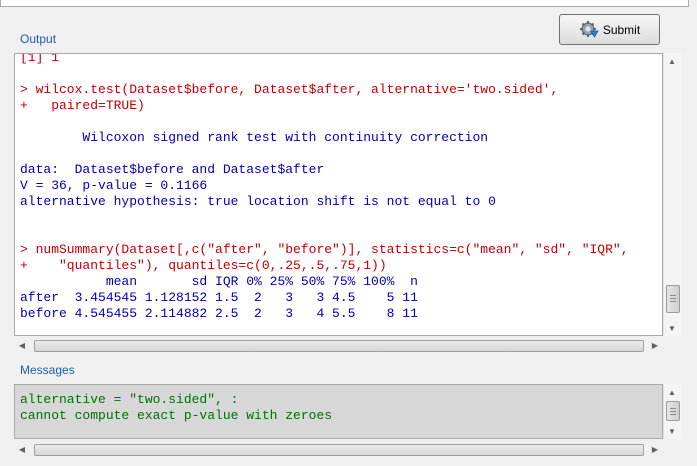 This screenshot has height=466, width=697. What do you see at coordinates (82, 105) in the screenshot?
I see `output-line: + paired=TRUE)` at bounding box center [82, 105].